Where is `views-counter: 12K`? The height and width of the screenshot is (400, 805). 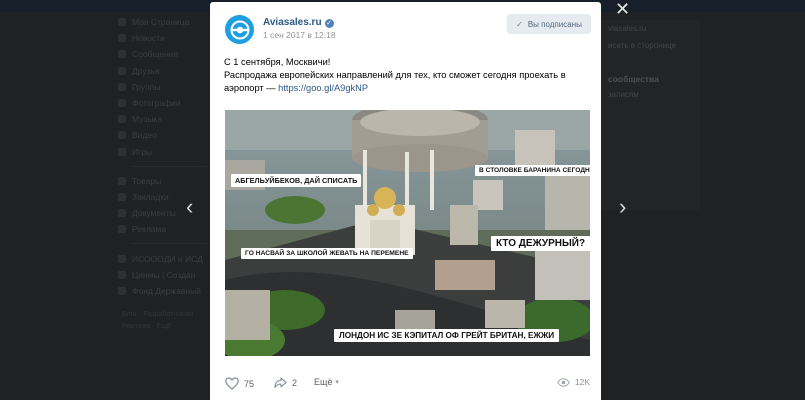
views-counter: 12K is located at coordinates (573, 382).